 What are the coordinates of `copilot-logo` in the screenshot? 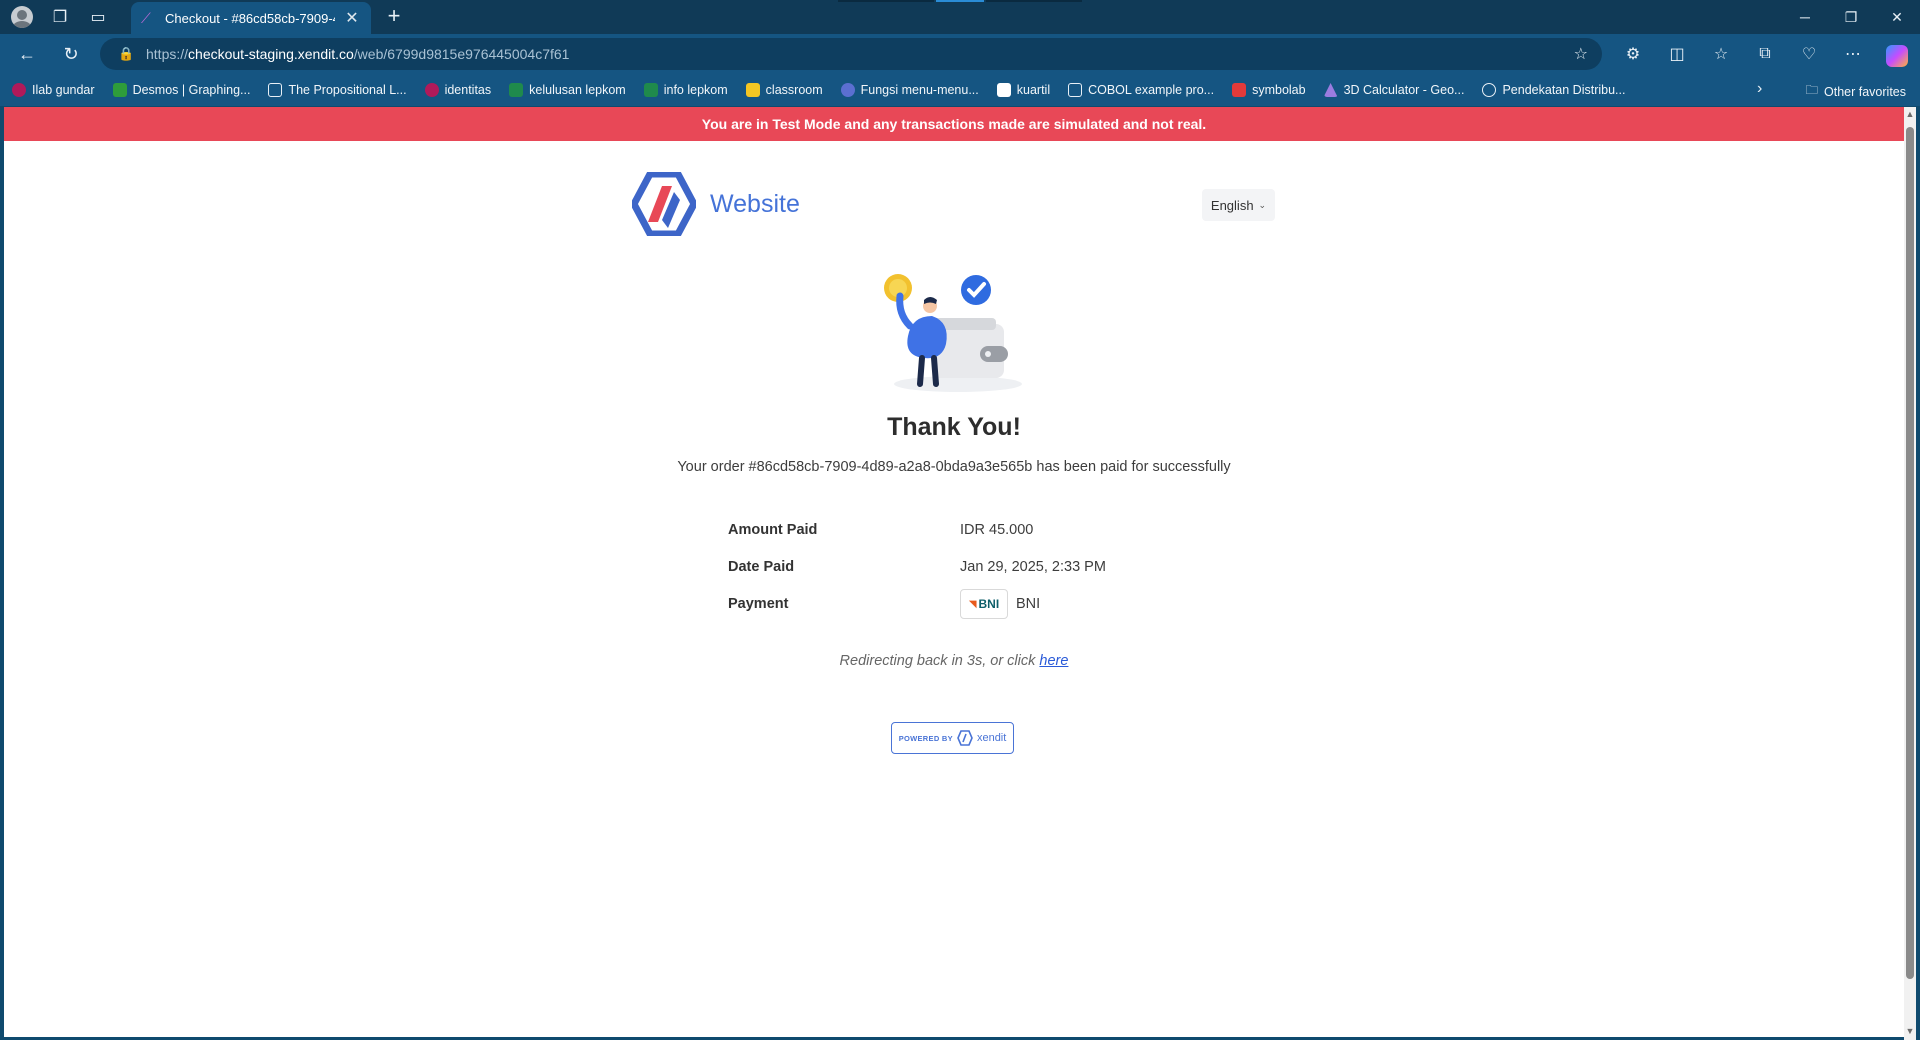 It's located at (1897, 55).